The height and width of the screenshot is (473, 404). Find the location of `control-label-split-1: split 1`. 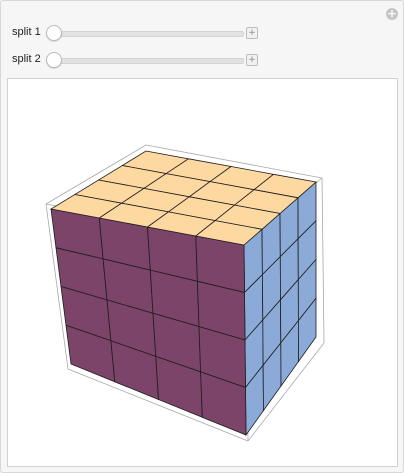

control-label-split-1: split 1 is located at coordinates (26, 32).